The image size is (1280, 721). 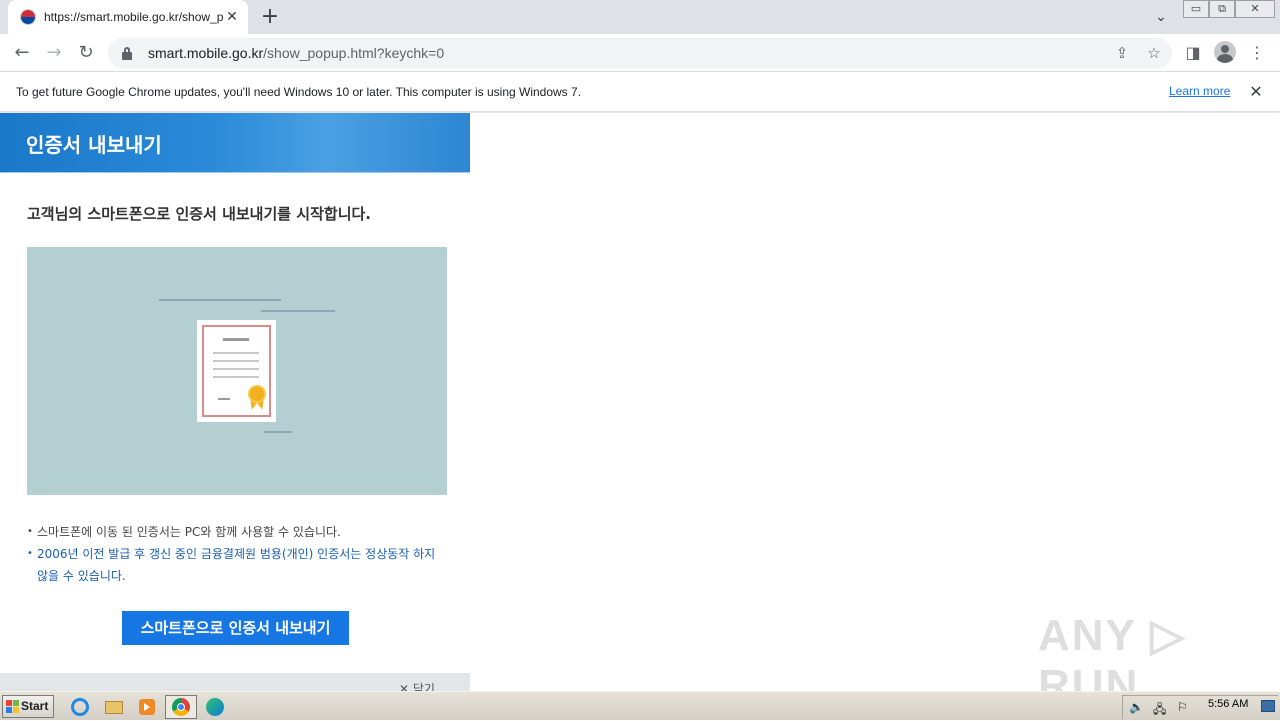 I want to click on certificate-document-icon, so click(x=236, y=371).